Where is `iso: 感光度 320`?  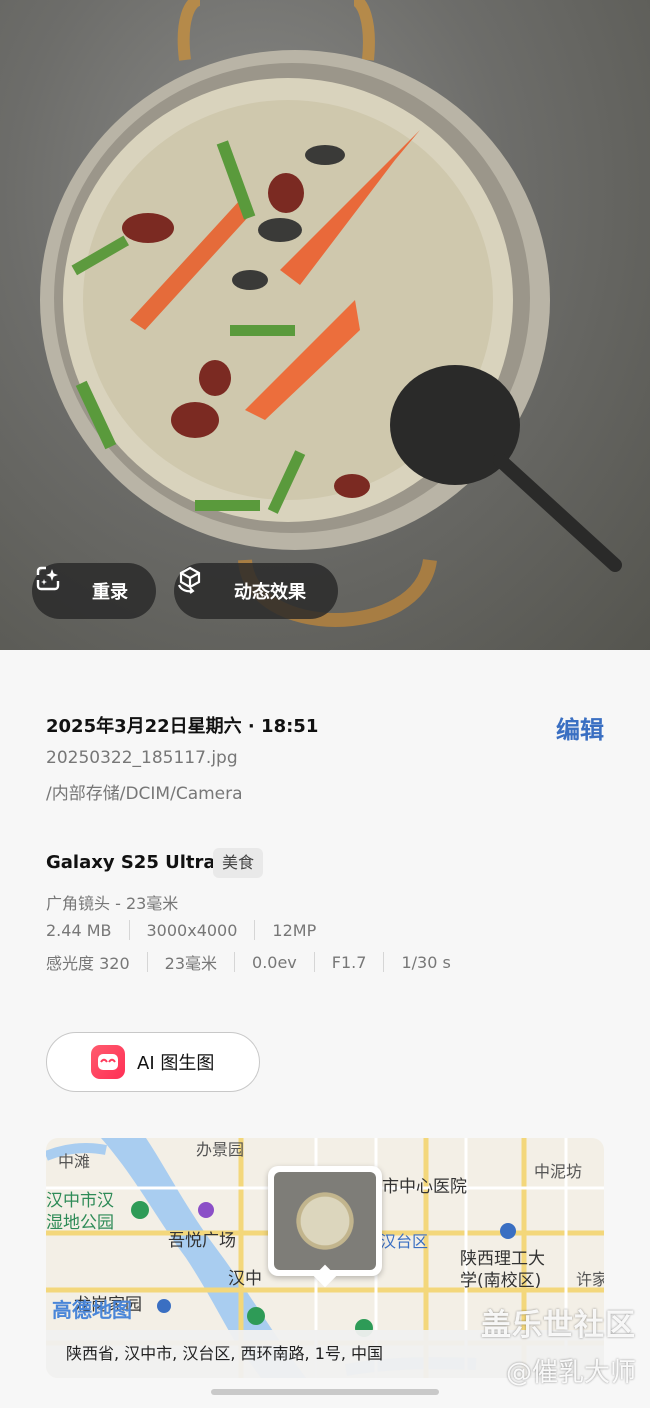 iso: 感光度 320 is located at coordinates (88, 963).